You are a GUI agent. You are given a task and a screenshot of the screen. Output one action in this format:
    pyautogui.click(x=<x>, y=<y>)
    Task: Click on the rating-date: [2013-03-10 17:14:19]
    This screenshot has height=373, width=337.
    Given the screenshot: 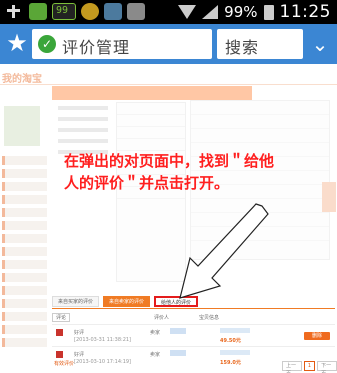 What is the action you would take?
    pyautogui.click(x=103, y=362)
    